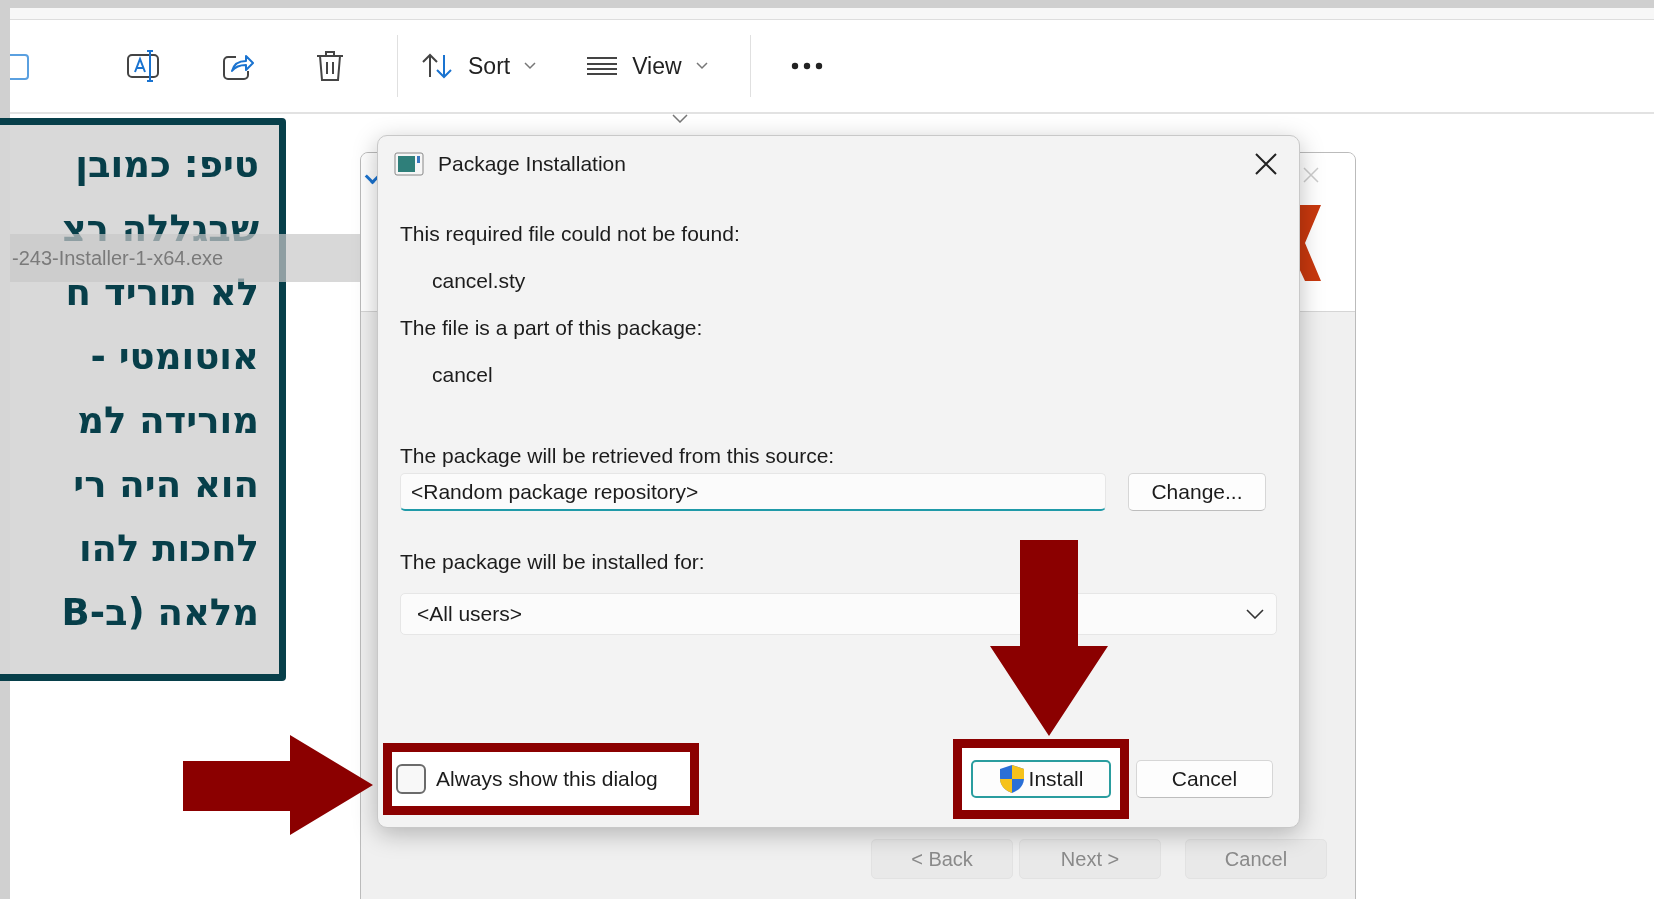 The width and height of the screenshot is (1654, 899). Describe the element at coordinates (618, 456) in the screenshot. I see `dialog-label: The package will be retrieved from this source:` at that location.